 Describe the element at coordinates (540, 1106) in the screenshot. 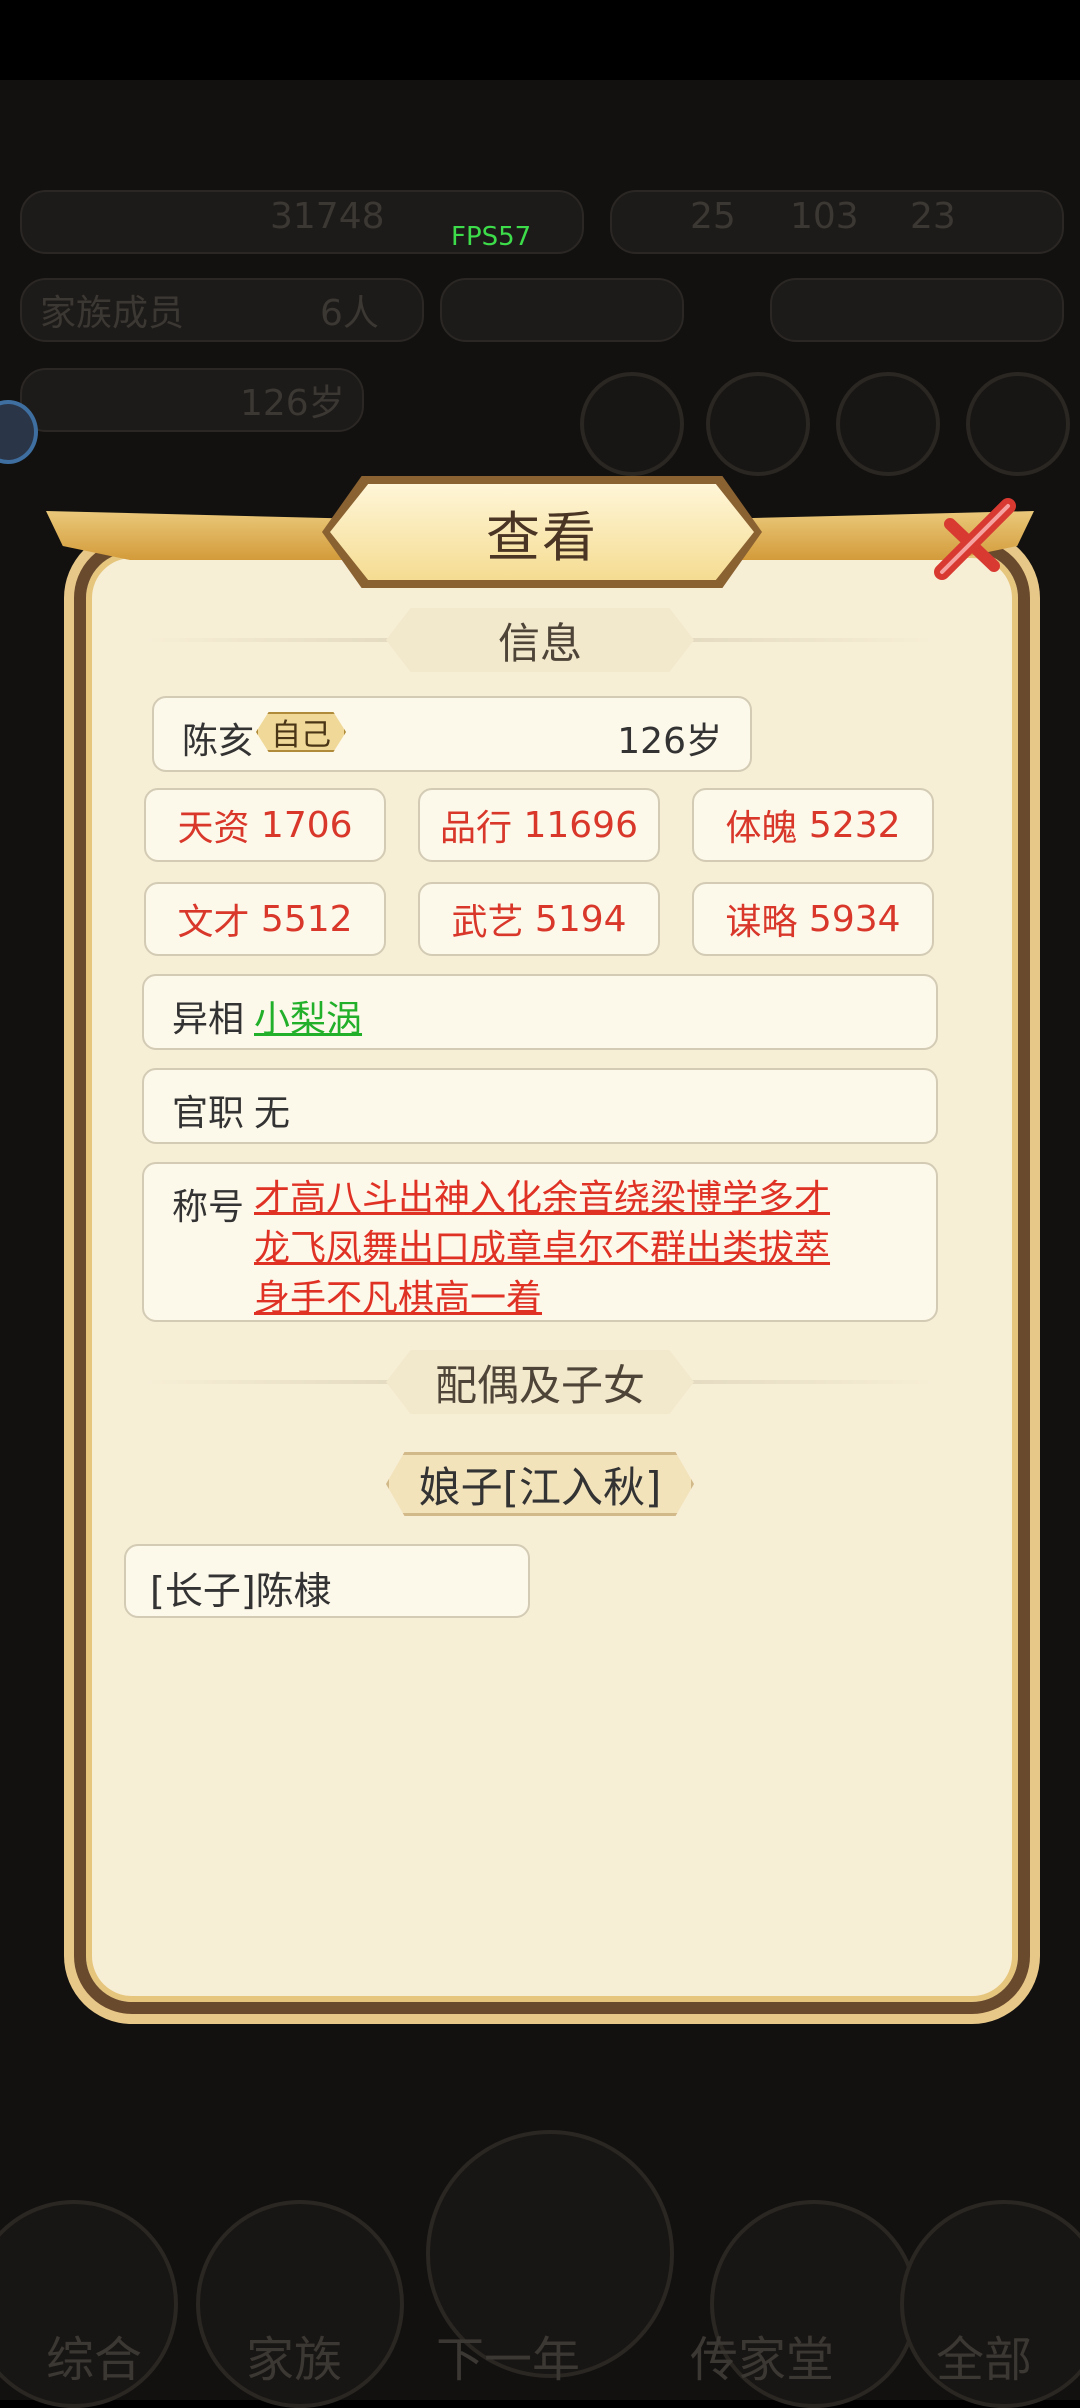

I see `office-row: 官职 无` at that location.